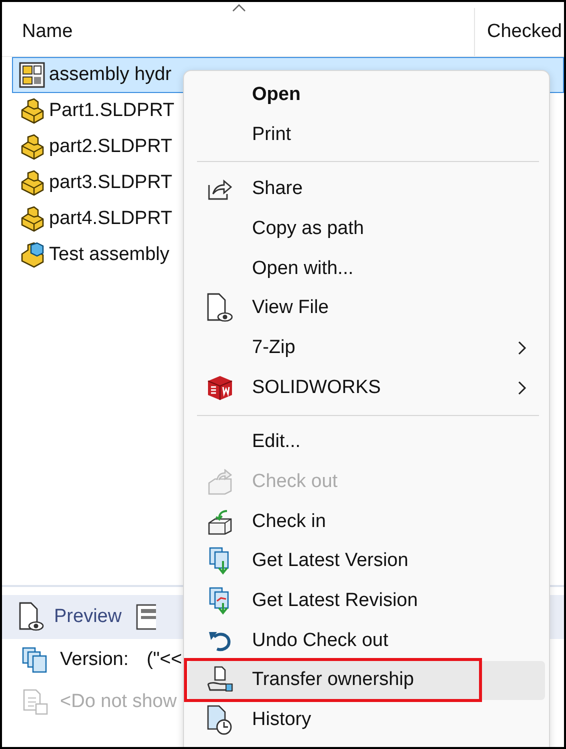  I want to click on version-value: ("<<, so click(164, 660).